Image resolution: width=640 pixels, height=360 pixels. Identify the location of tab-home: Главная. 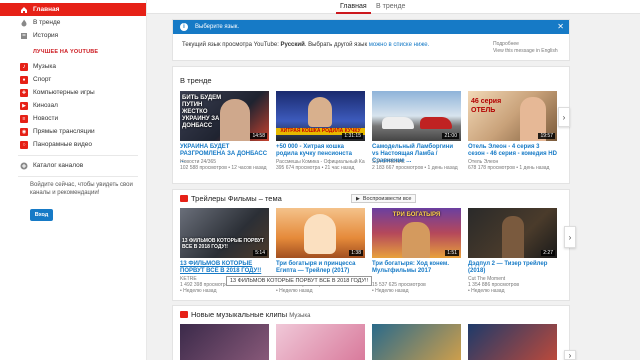
(353, 7).